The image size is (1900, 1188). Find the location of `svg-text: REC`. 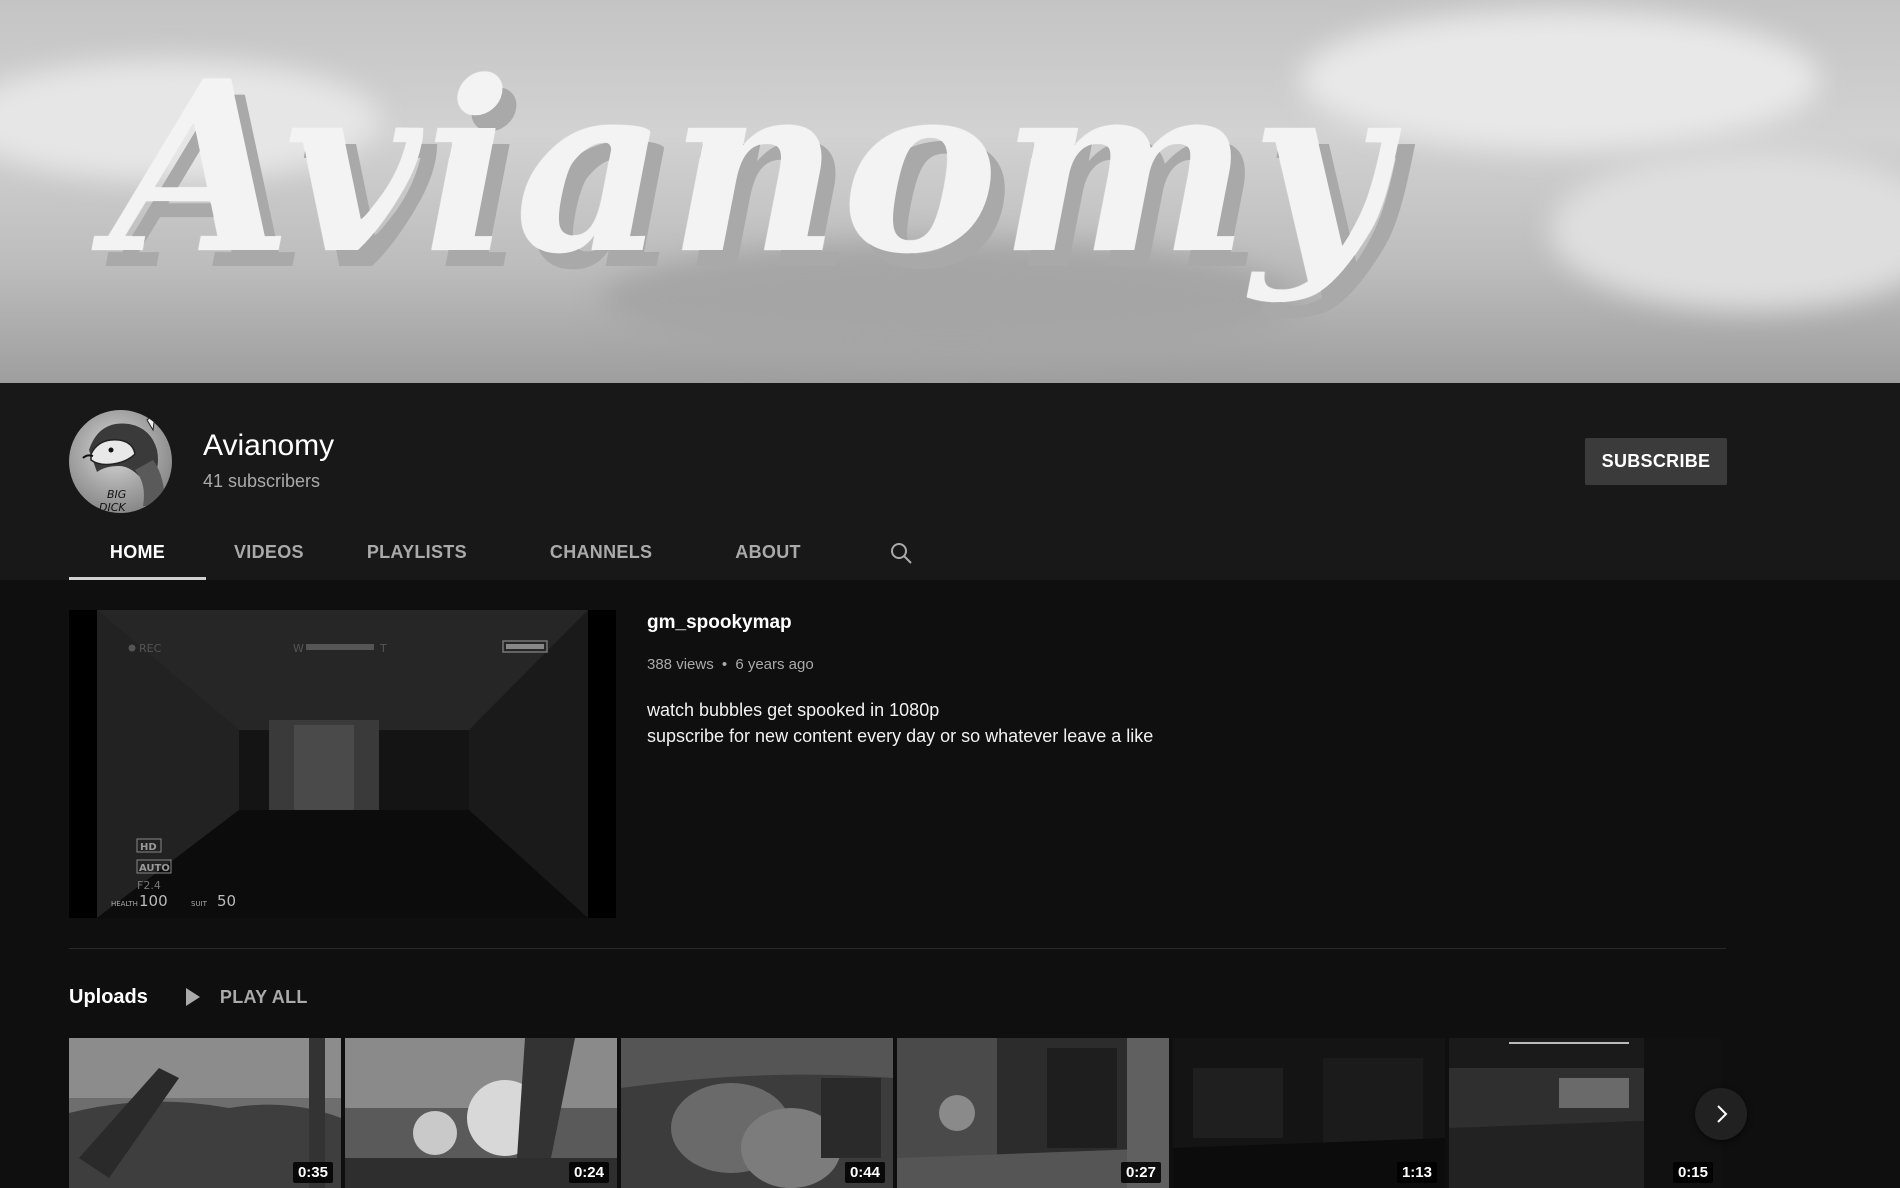

svg-text: REC is located at coordinates (150, 648).